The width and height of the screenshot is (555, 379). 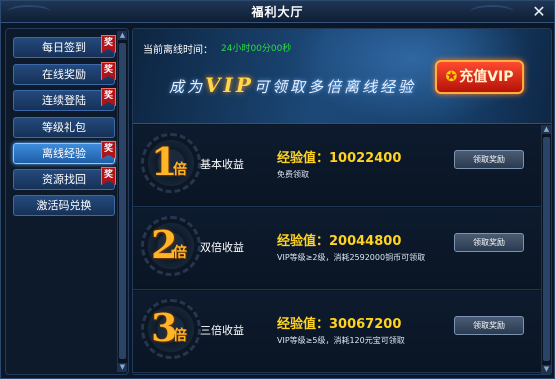 I want to click on sidebar-item-consecutive-login: 连续登陆 奖, so click(x=64, y=99).